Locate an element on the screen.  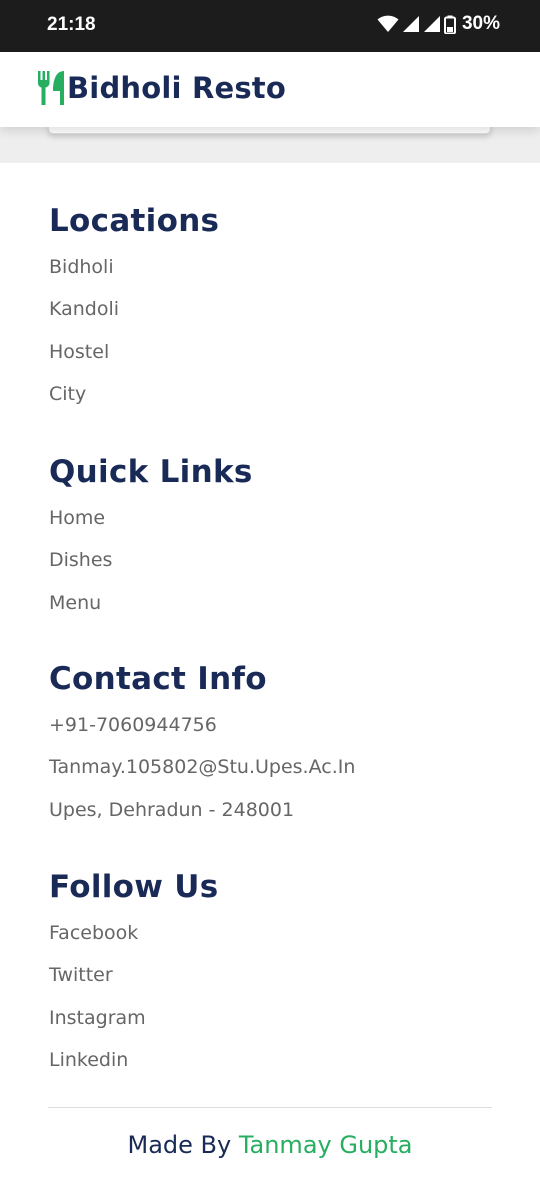
social-link-linkedin: Linkedin is located at coordinates (134, 1068).